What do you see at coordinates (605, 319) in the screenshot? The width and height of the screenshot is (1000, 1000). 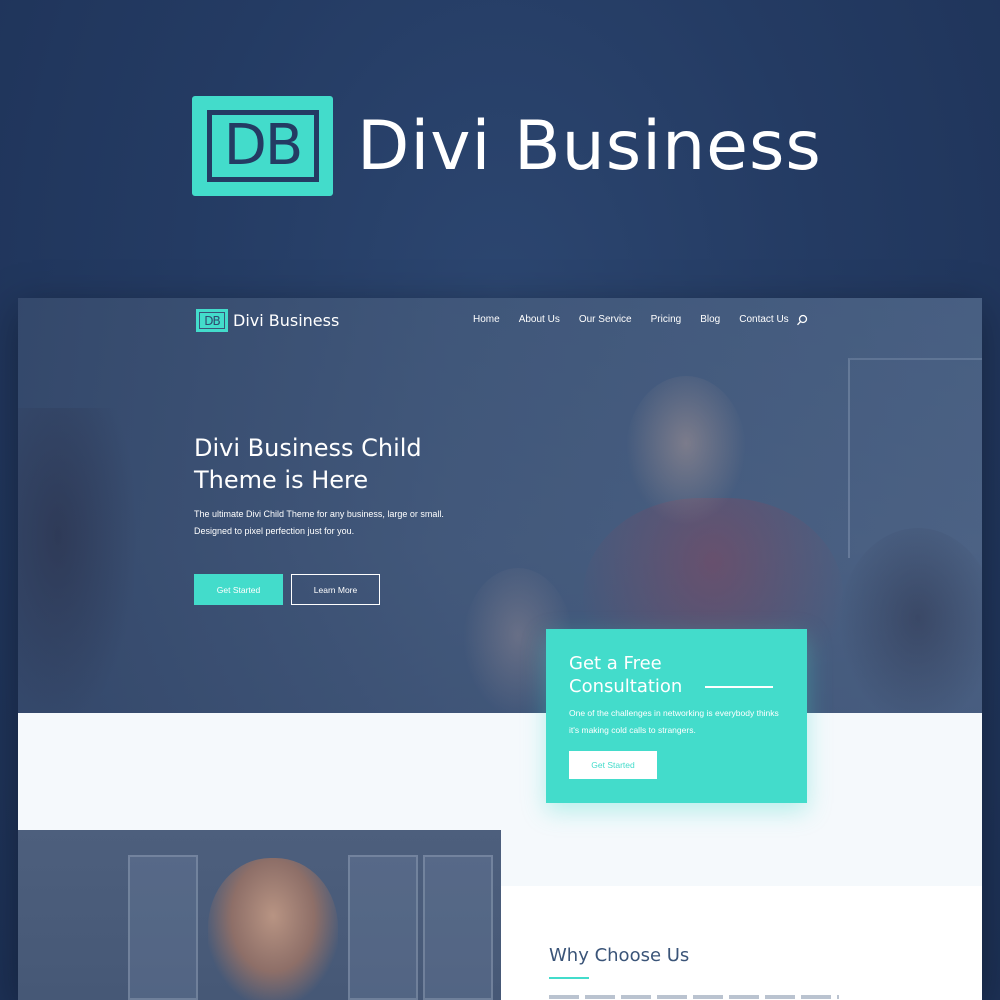 I see `nav-item-our-service: Our Service` at bounding box center [605, 319].